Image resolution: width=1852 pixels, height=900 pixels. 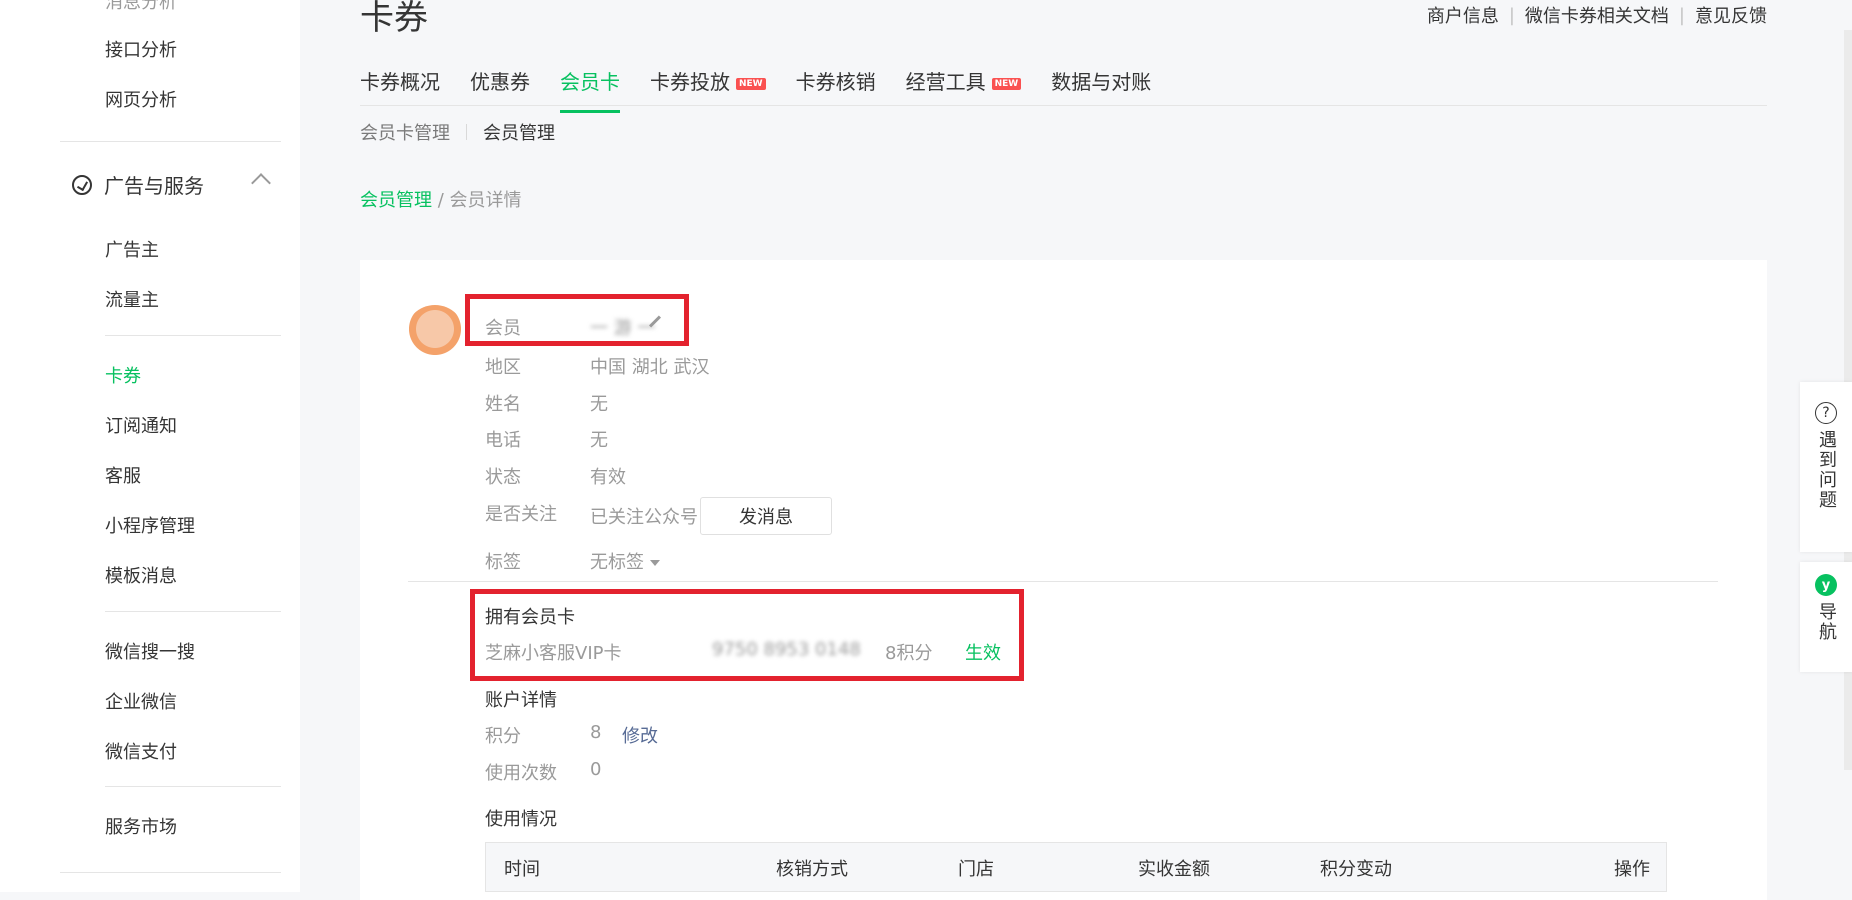 What do you see at coordinates (522, 869) in the screenshot?
I see `col-time: 时间` at bounding box center [522, 869].